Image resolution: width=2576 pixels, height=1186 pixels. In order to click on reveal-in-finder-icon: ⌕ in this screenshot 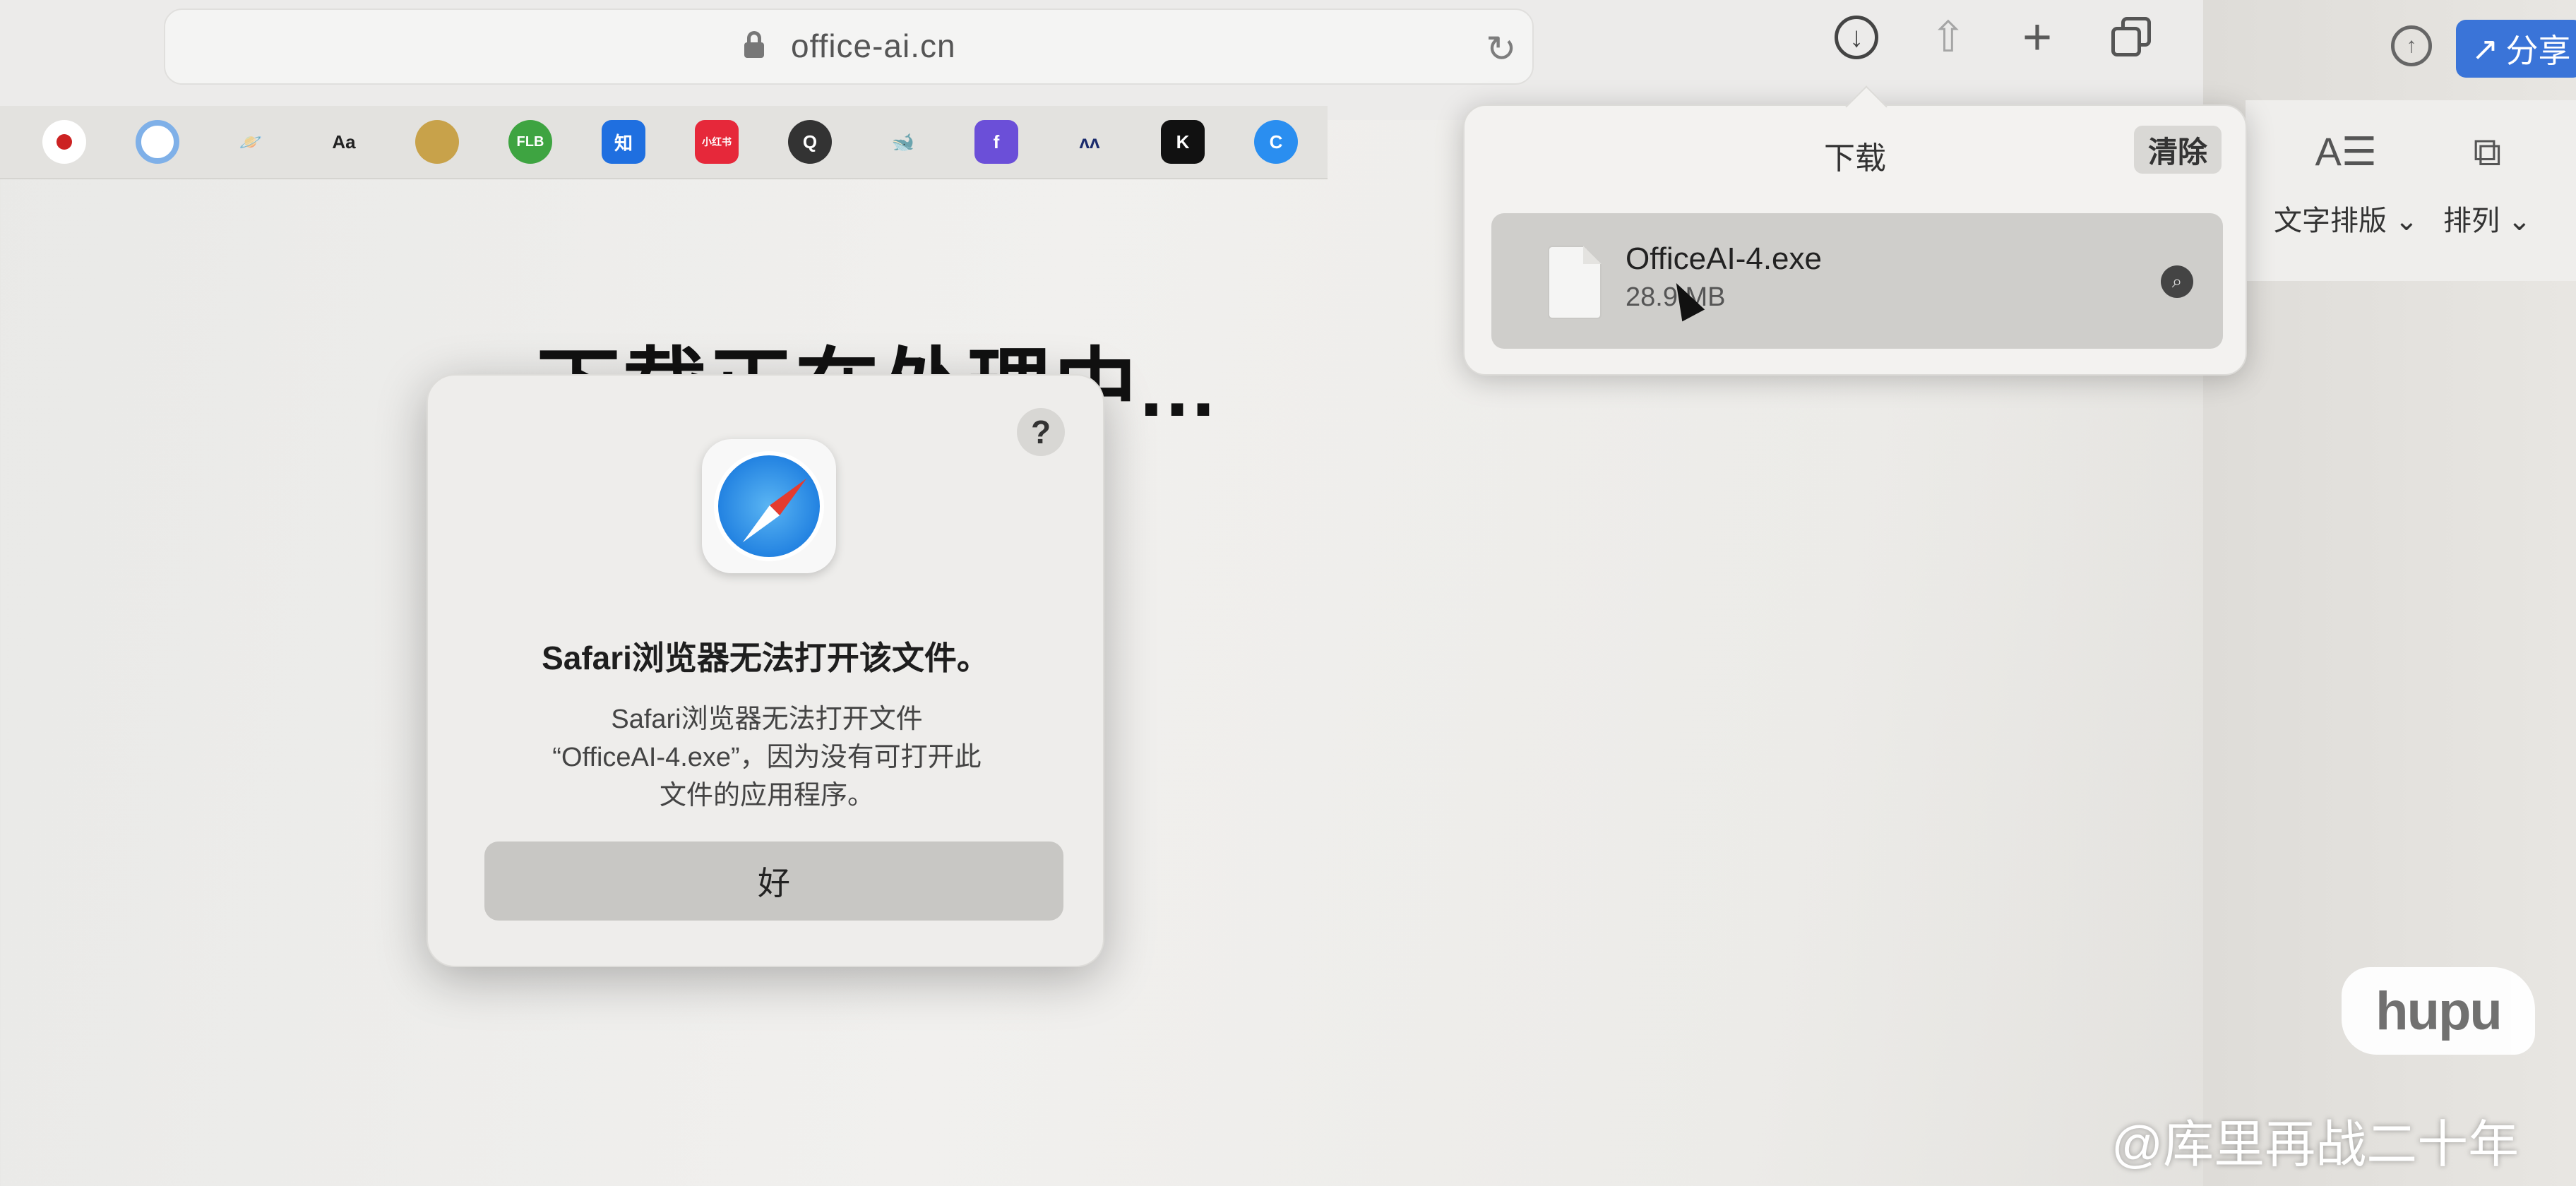, I will do `click(2177, 281)`.